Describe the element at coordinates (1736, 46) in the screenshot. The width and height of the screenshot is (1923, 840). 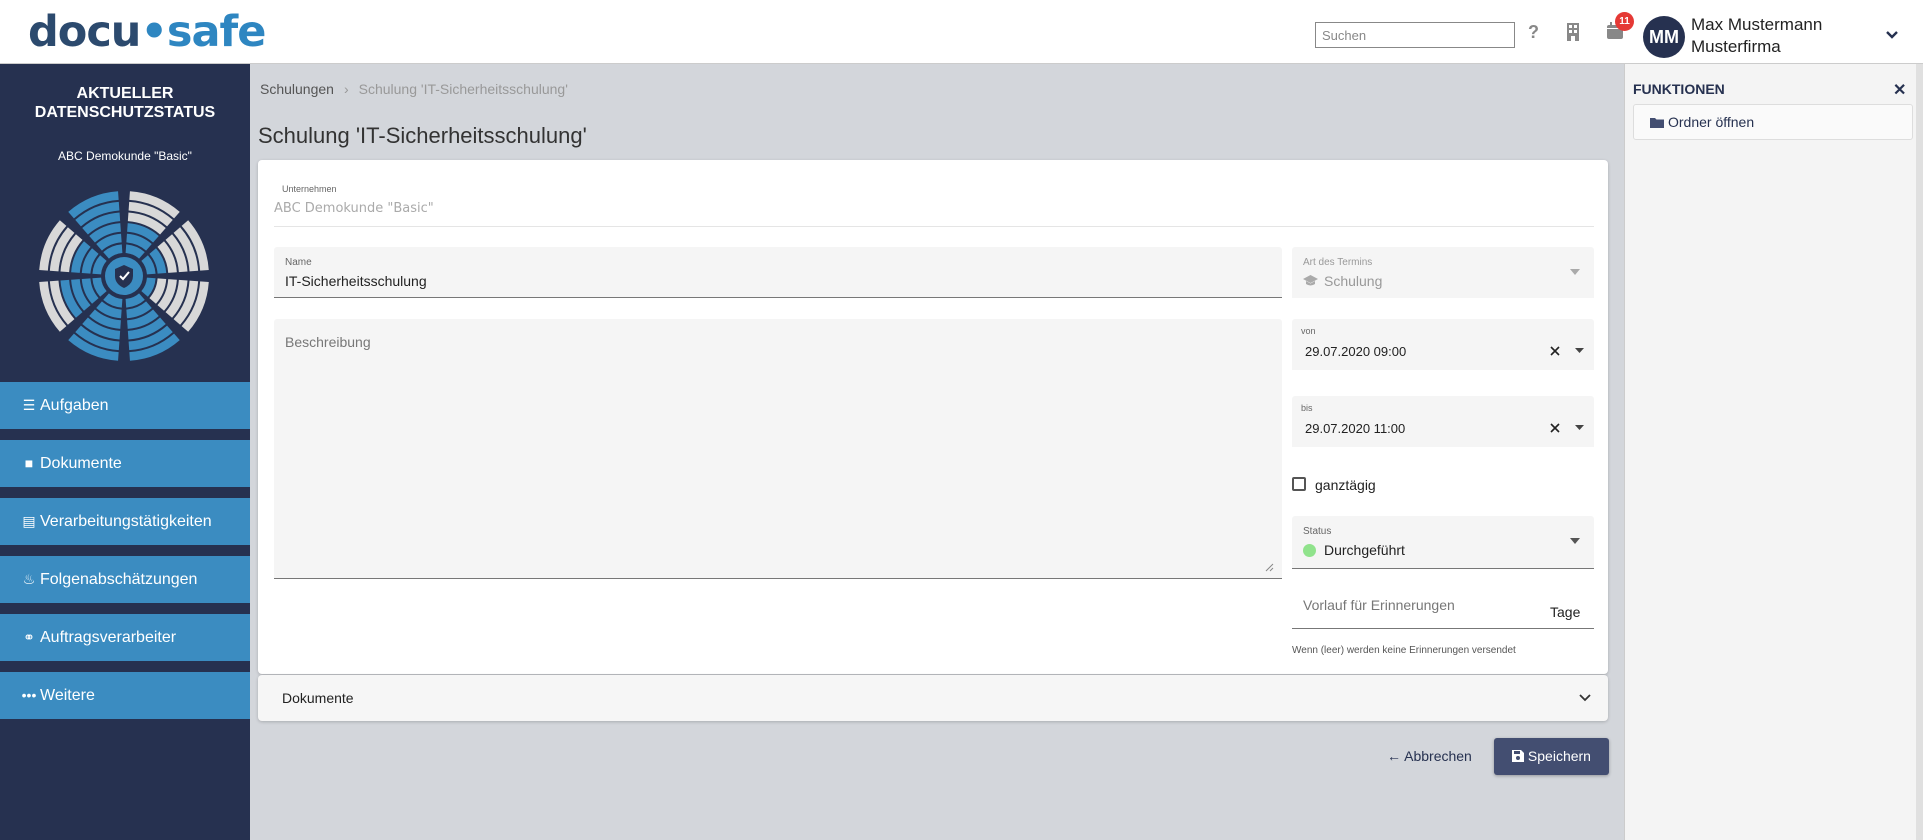
I see `user-company: Musterfirma` at that location.